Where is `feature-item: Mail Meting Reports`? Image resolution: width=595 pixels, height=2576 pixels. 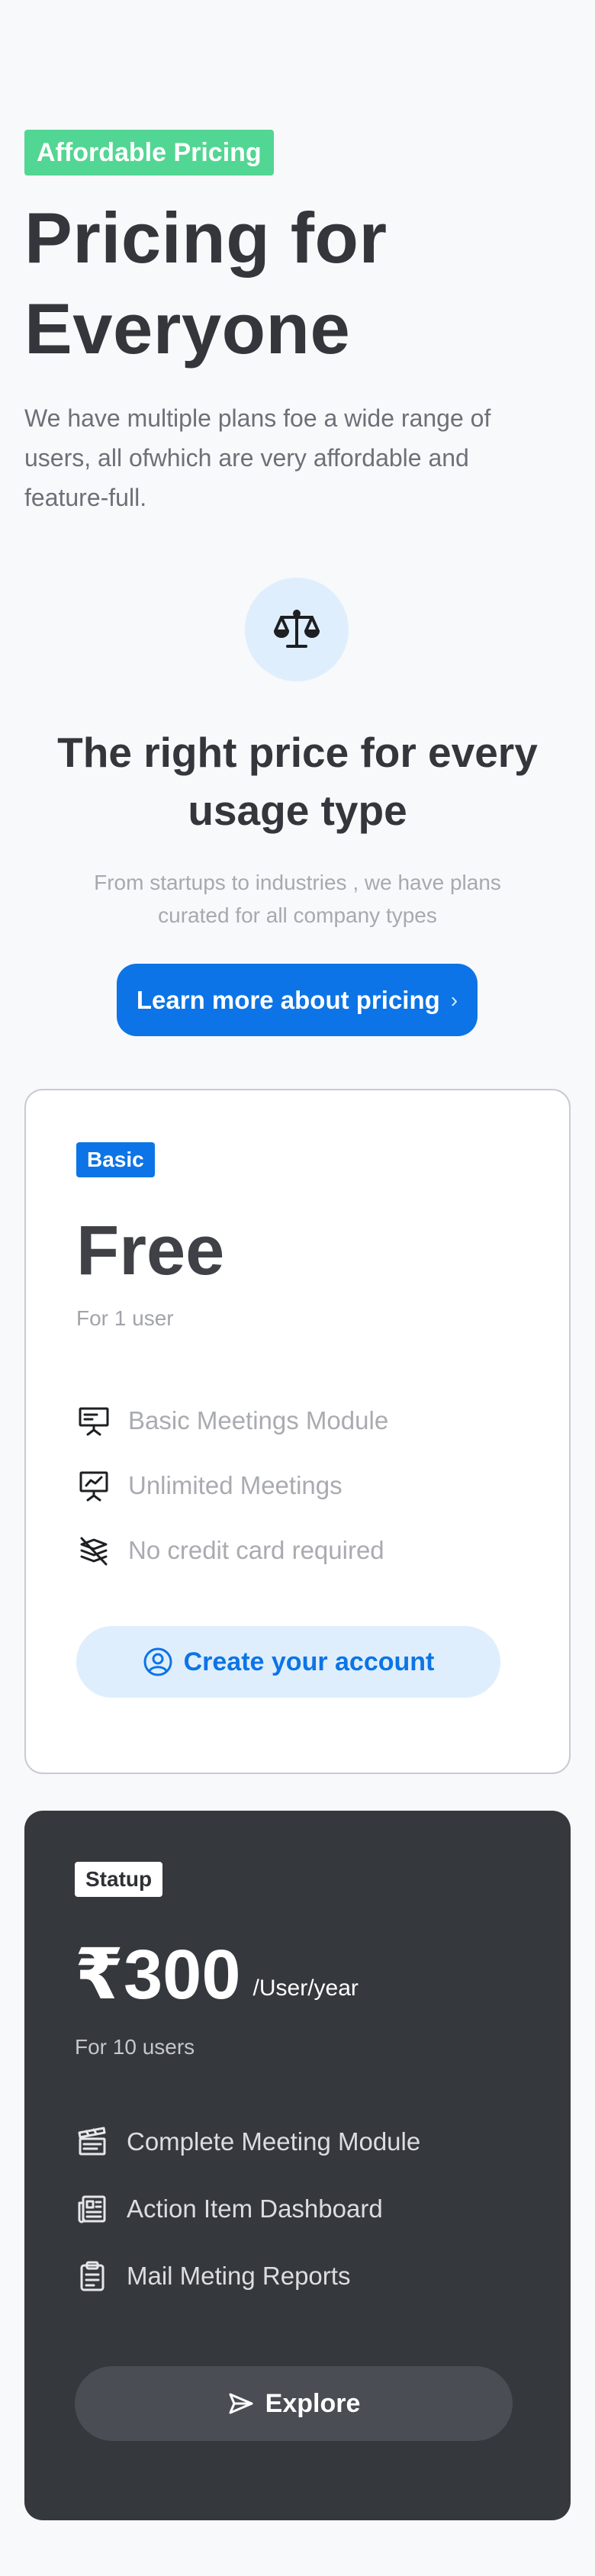
feature-item: Mail Meting Reports is located at coordinates (247, 2276).